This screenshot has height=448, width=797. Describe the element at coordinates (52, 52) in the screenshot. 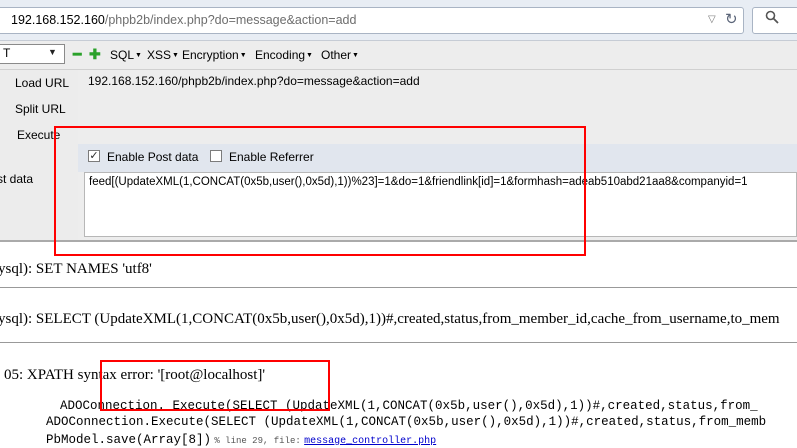

I see `chevron-down-icon: ▼` at that location.